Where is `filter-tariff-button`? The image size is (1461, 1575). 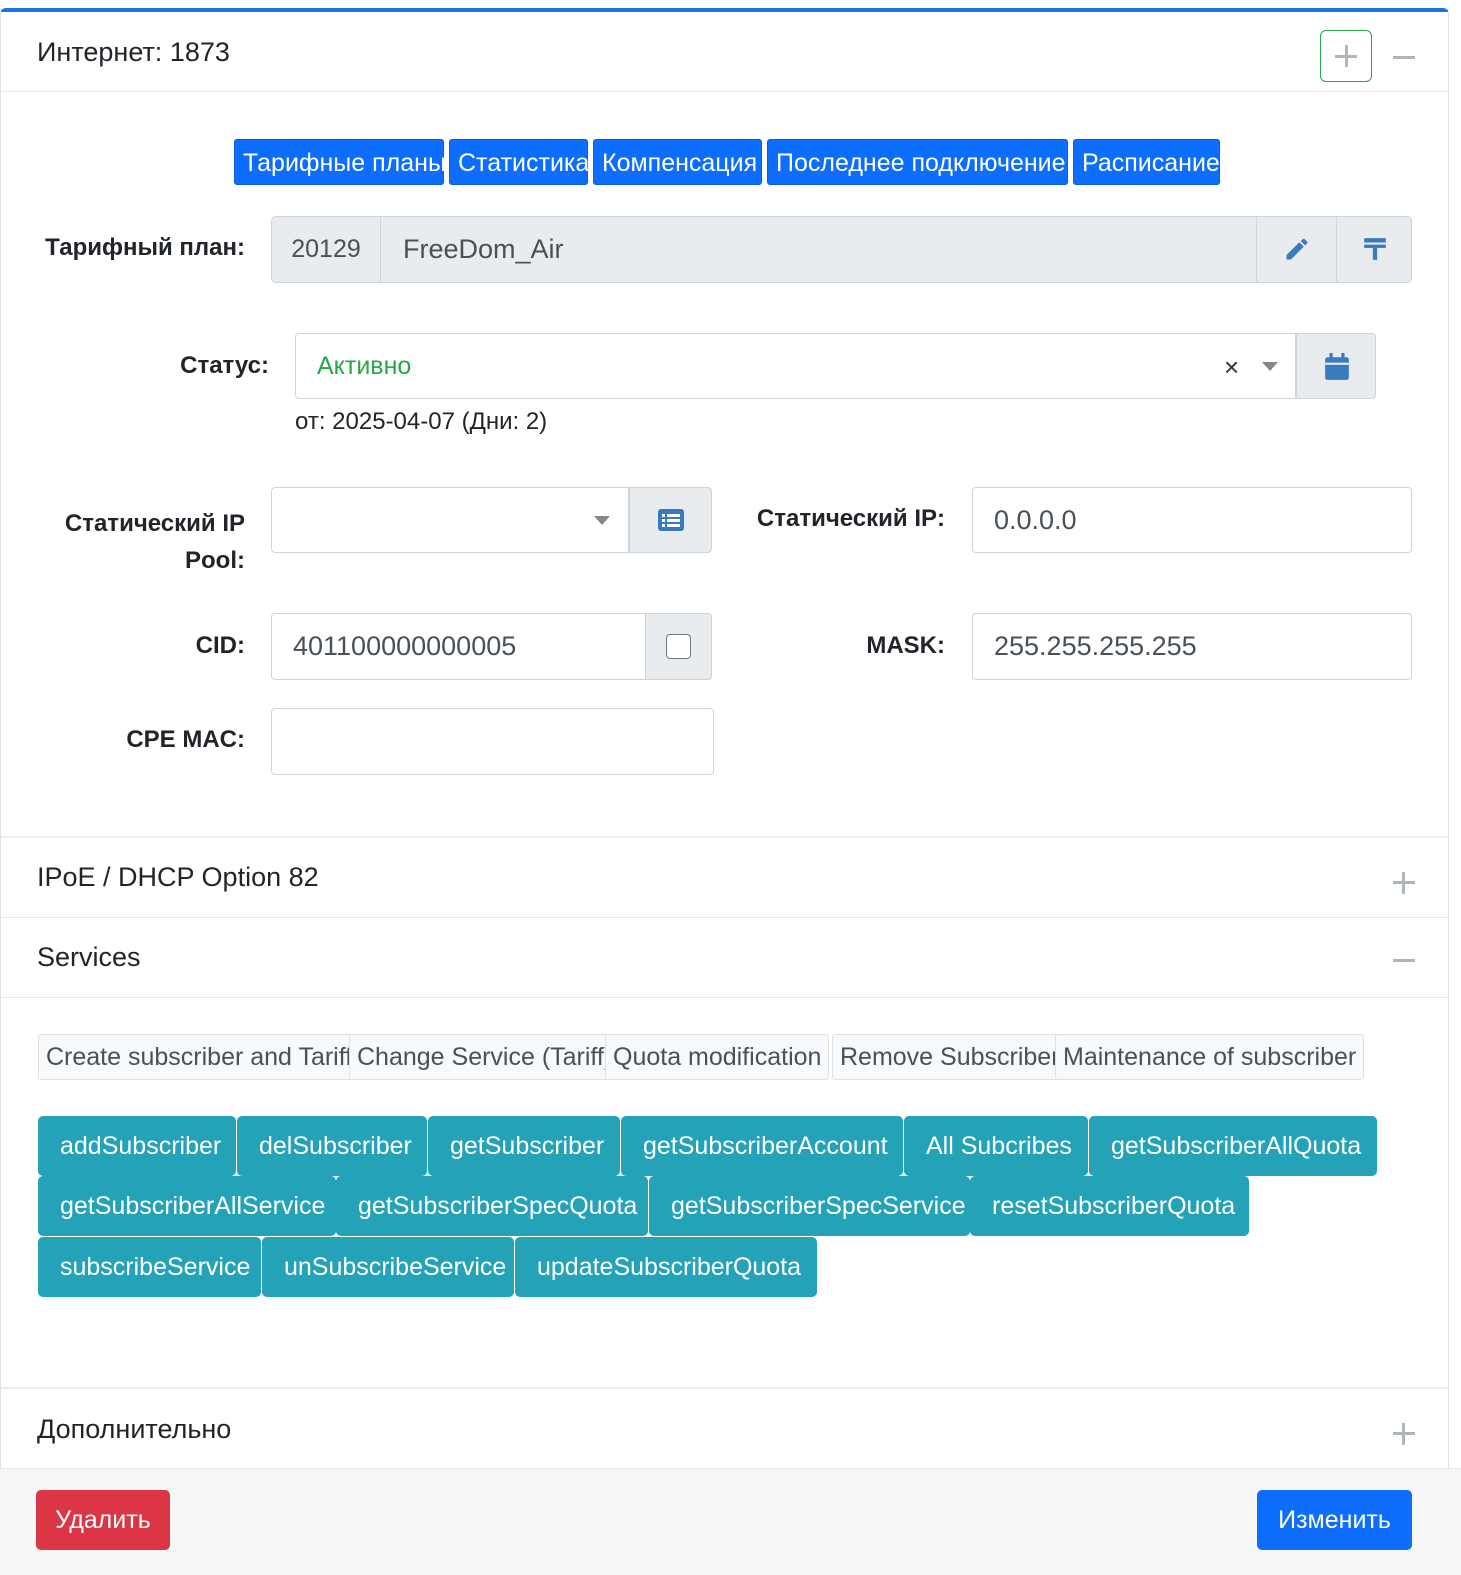 filter-tariff-button is located at coordinates (1374, 249).